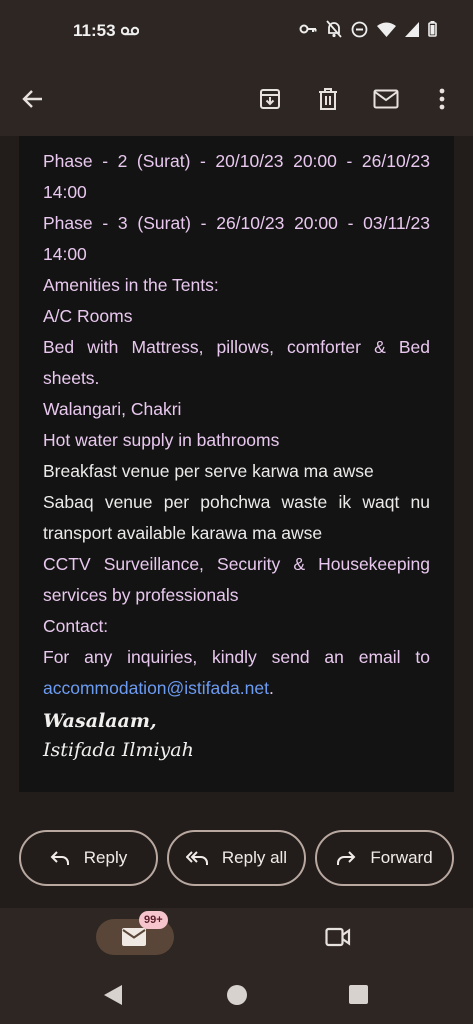 The height and width of the screenshot is (1024, 473). I want to click on nav-home-icon, so click(237, 995).